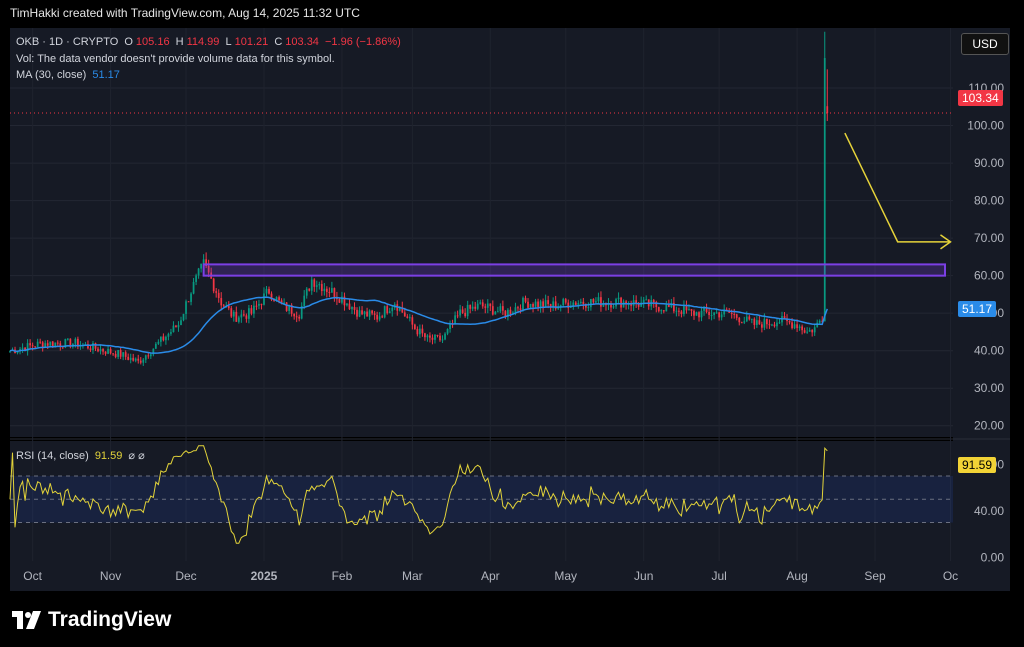 This screenshot has height=647, width=1024. What do you see at coordinates (989, 276) in the screenshot?
I see `y-tick-label: 60.00` at bounding box center [989, 276].